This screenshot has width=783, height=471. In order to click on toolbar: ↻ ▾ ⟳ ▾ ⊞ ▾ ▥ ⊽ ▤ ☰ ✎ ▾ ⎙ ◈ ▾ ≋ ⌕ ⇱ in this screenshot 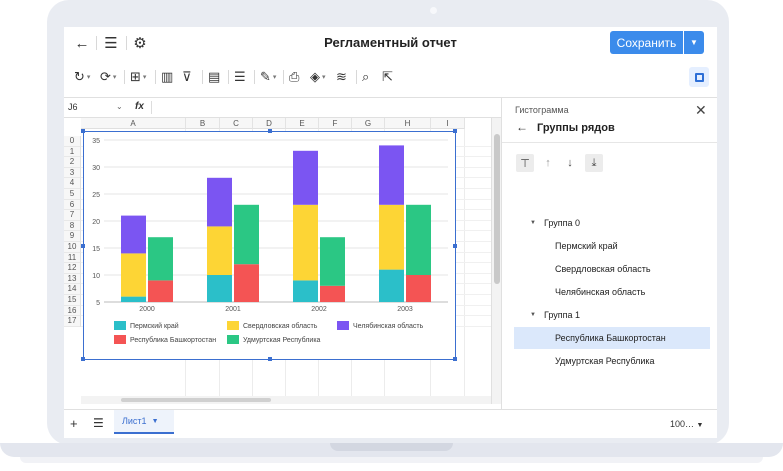, I will do `click(390, 77)`.